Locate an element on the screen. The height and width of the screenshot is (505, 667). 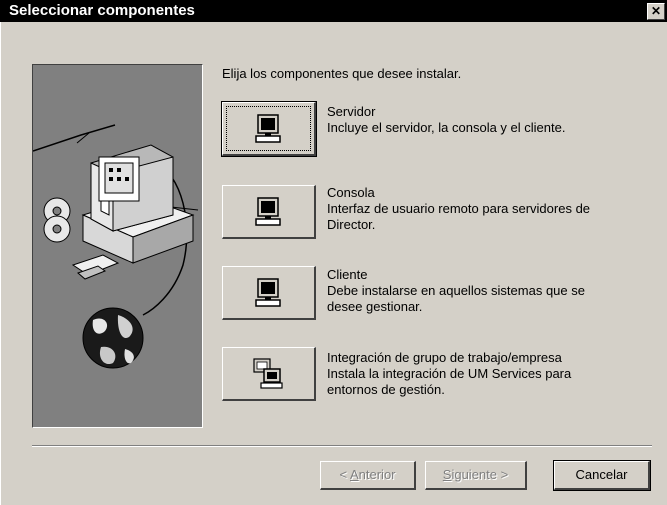
workgroup-computers-icon is located at coordinates (268, 373).